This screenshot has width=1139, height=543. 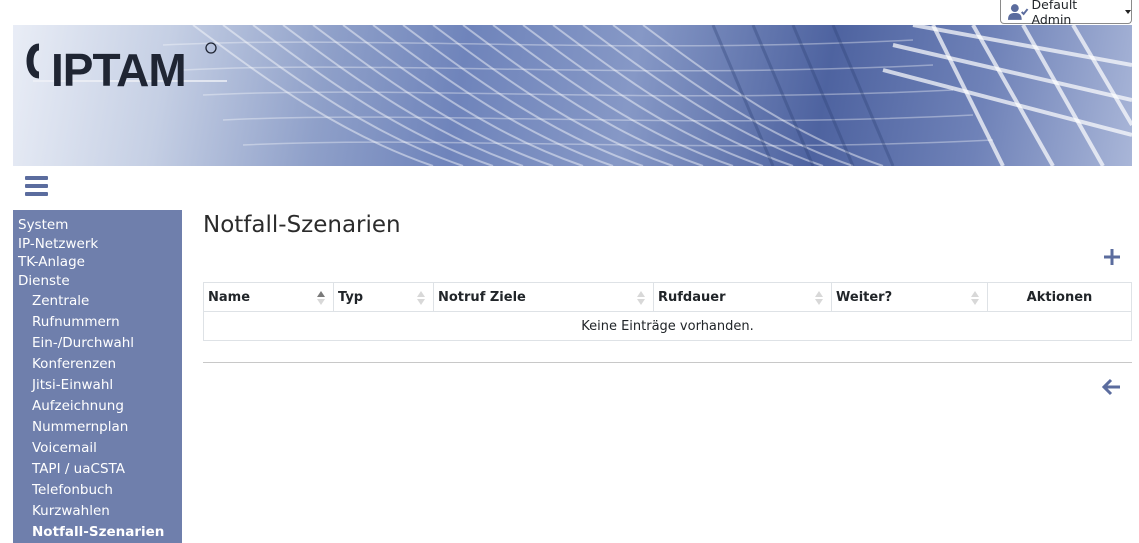 I want to click on sidebar-item-tk-anlage: TK-Anlage, so click(x=97, y=262).